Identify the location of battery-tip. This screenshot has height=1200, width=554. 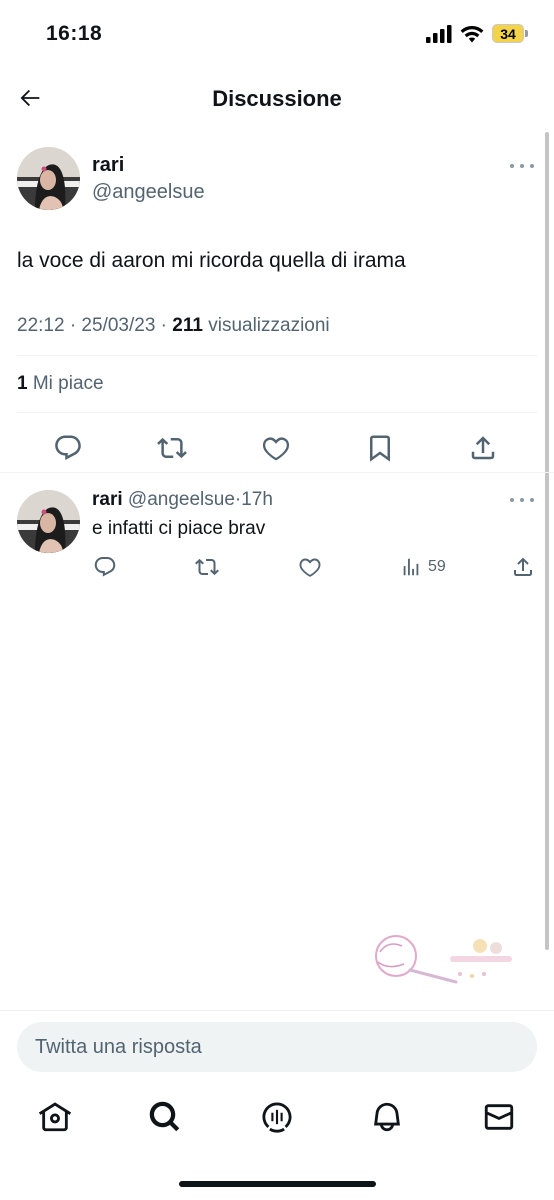
(526, 33).